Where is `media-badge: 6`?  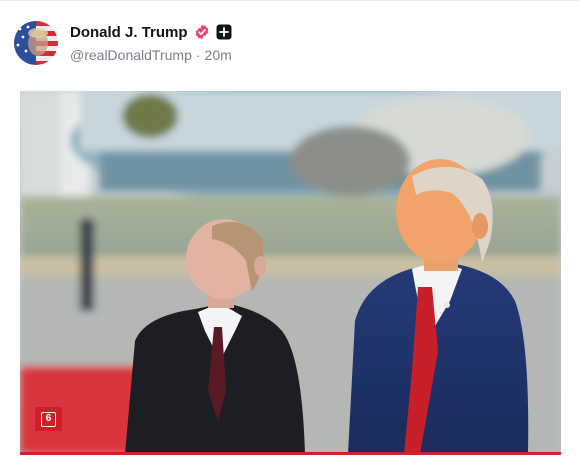
media-badge: 6 is located at coordinates (48, 419).